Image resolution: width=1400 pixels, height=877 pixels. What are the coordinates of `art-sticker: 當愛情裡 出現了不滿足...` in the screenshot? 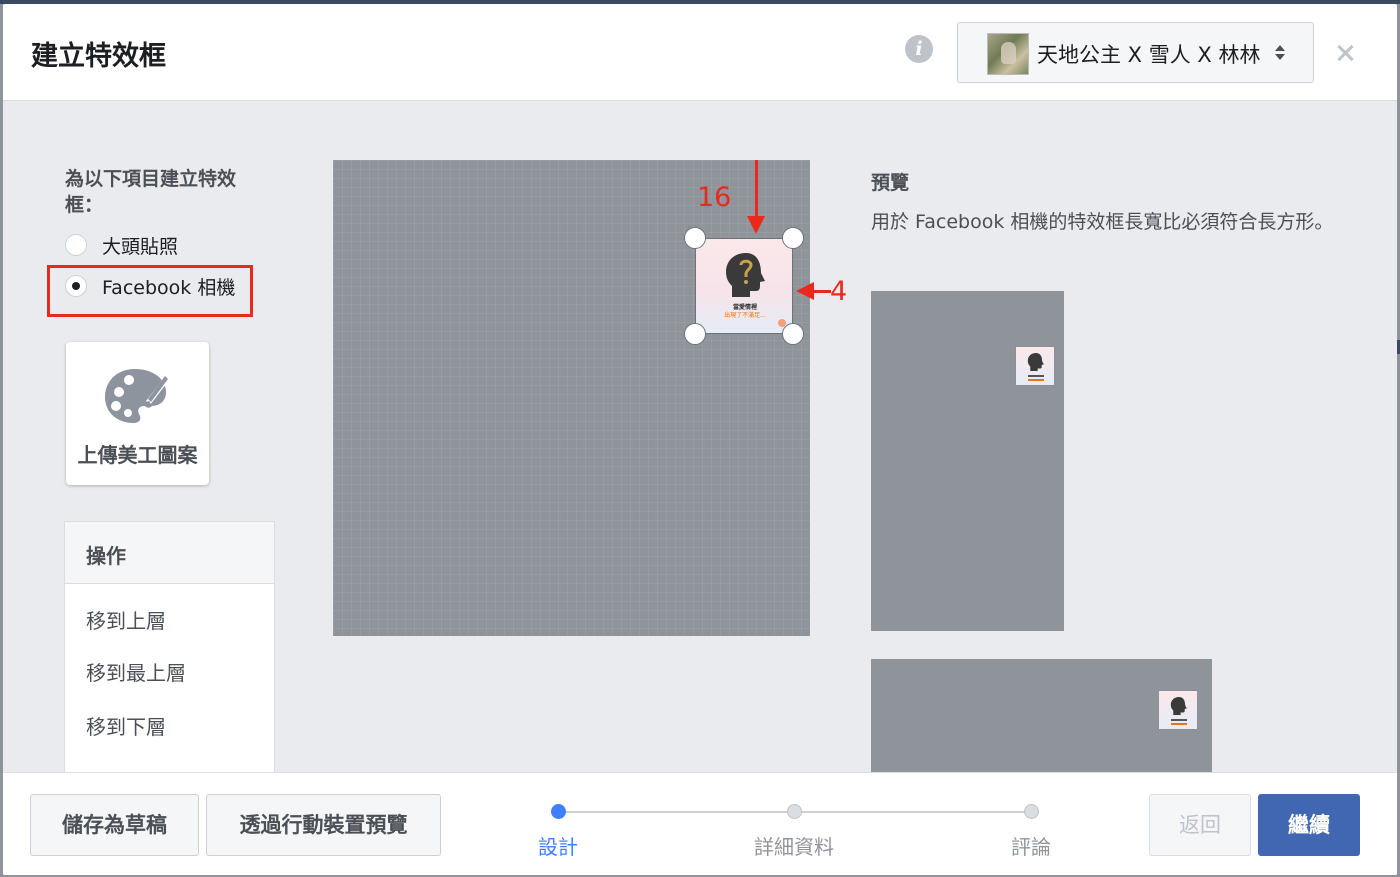 It's located at (744, 286).